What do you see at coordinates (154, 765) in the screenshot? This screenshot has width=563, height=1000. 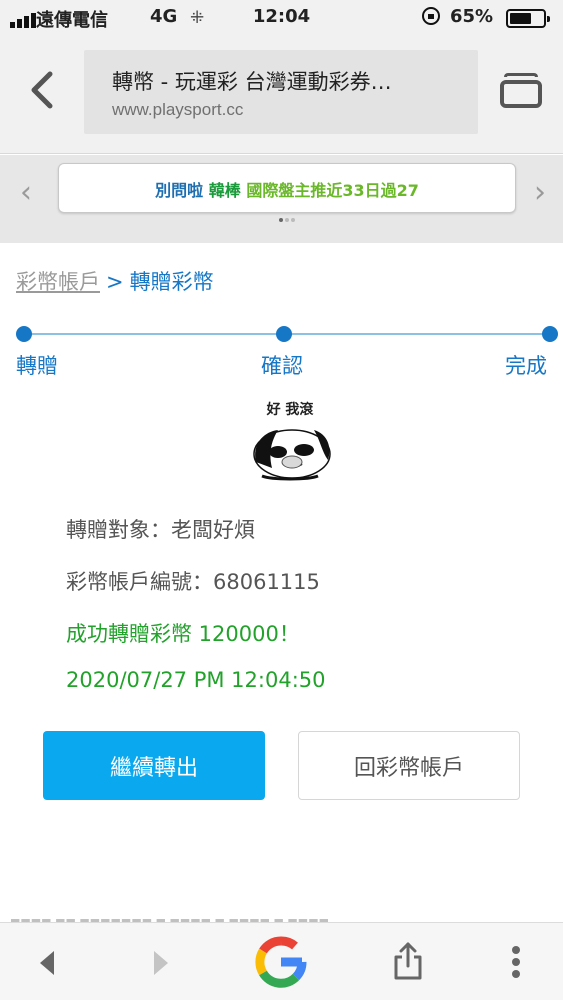 I see `continue-transfer-button: 繼續轉出` at bounding box center [154, 765].